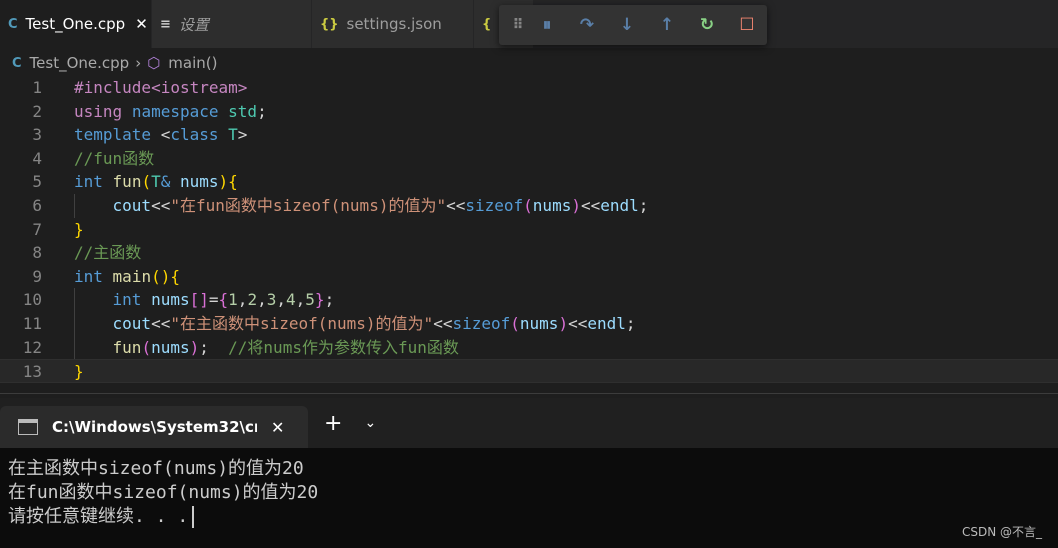  What do you see at coordinates (529, 63) in the screenshot?
I see `breadcrumb: C Test_One.cpp › ⬡ main()` at bounding box center [529, 63].